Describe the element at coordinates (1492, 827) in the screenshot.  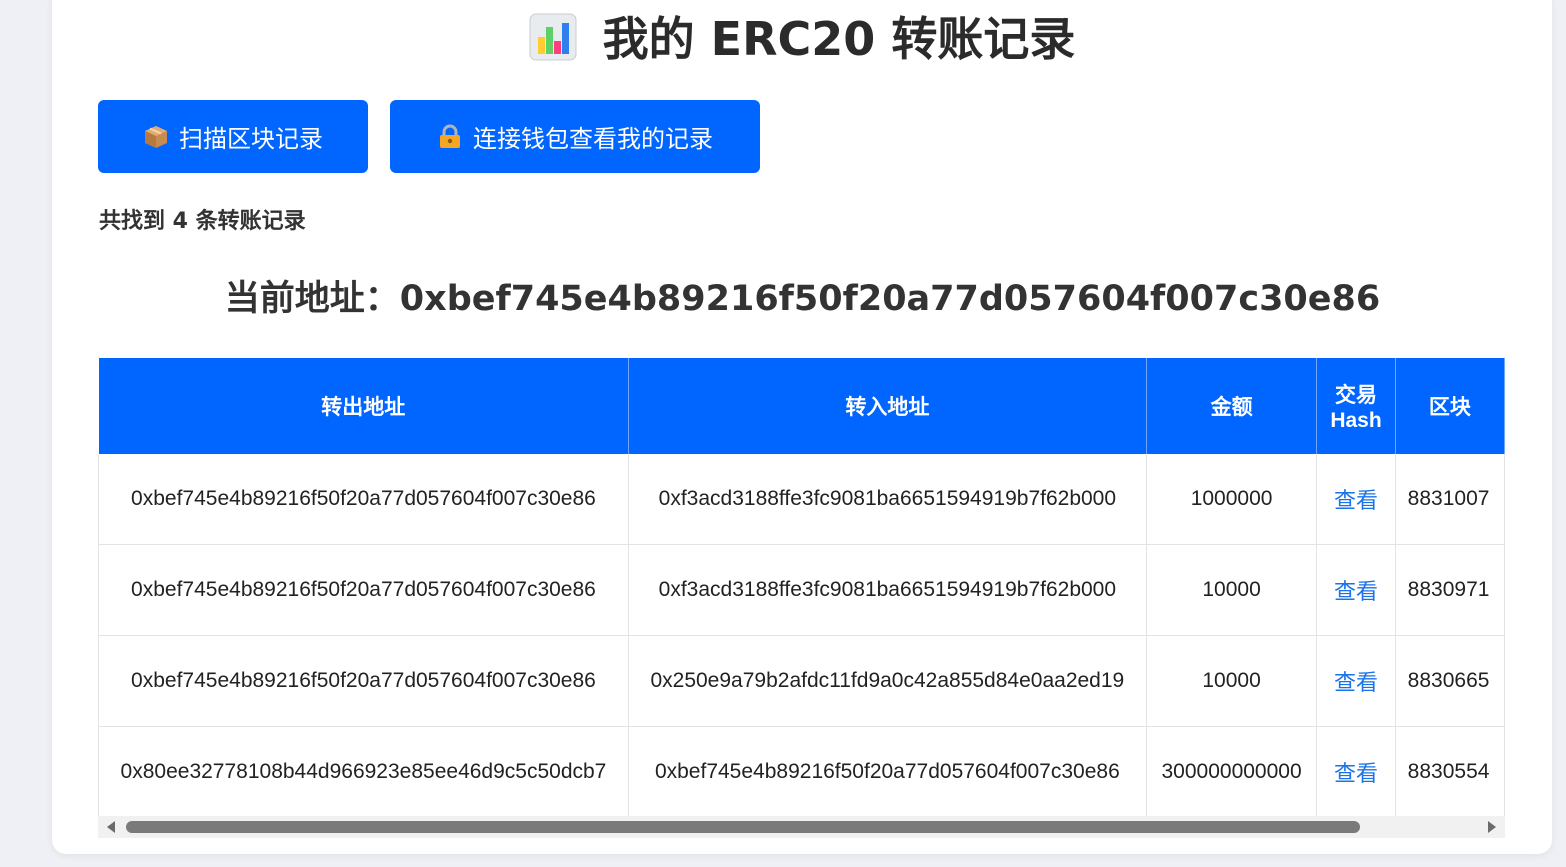
I see `scroll-right-arrow-icon` at that location.